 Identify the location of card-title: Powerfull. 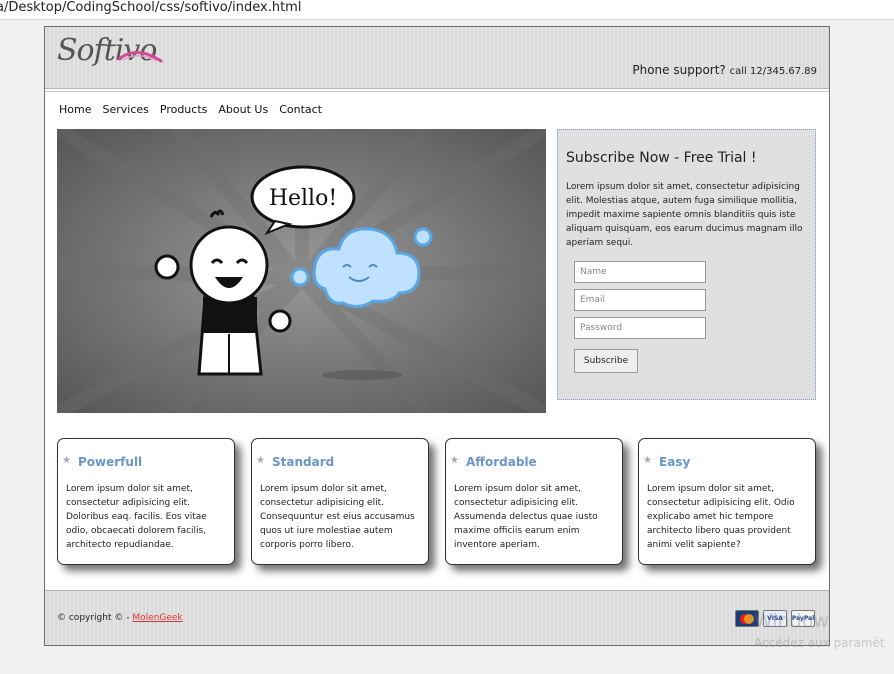
(110, 462).